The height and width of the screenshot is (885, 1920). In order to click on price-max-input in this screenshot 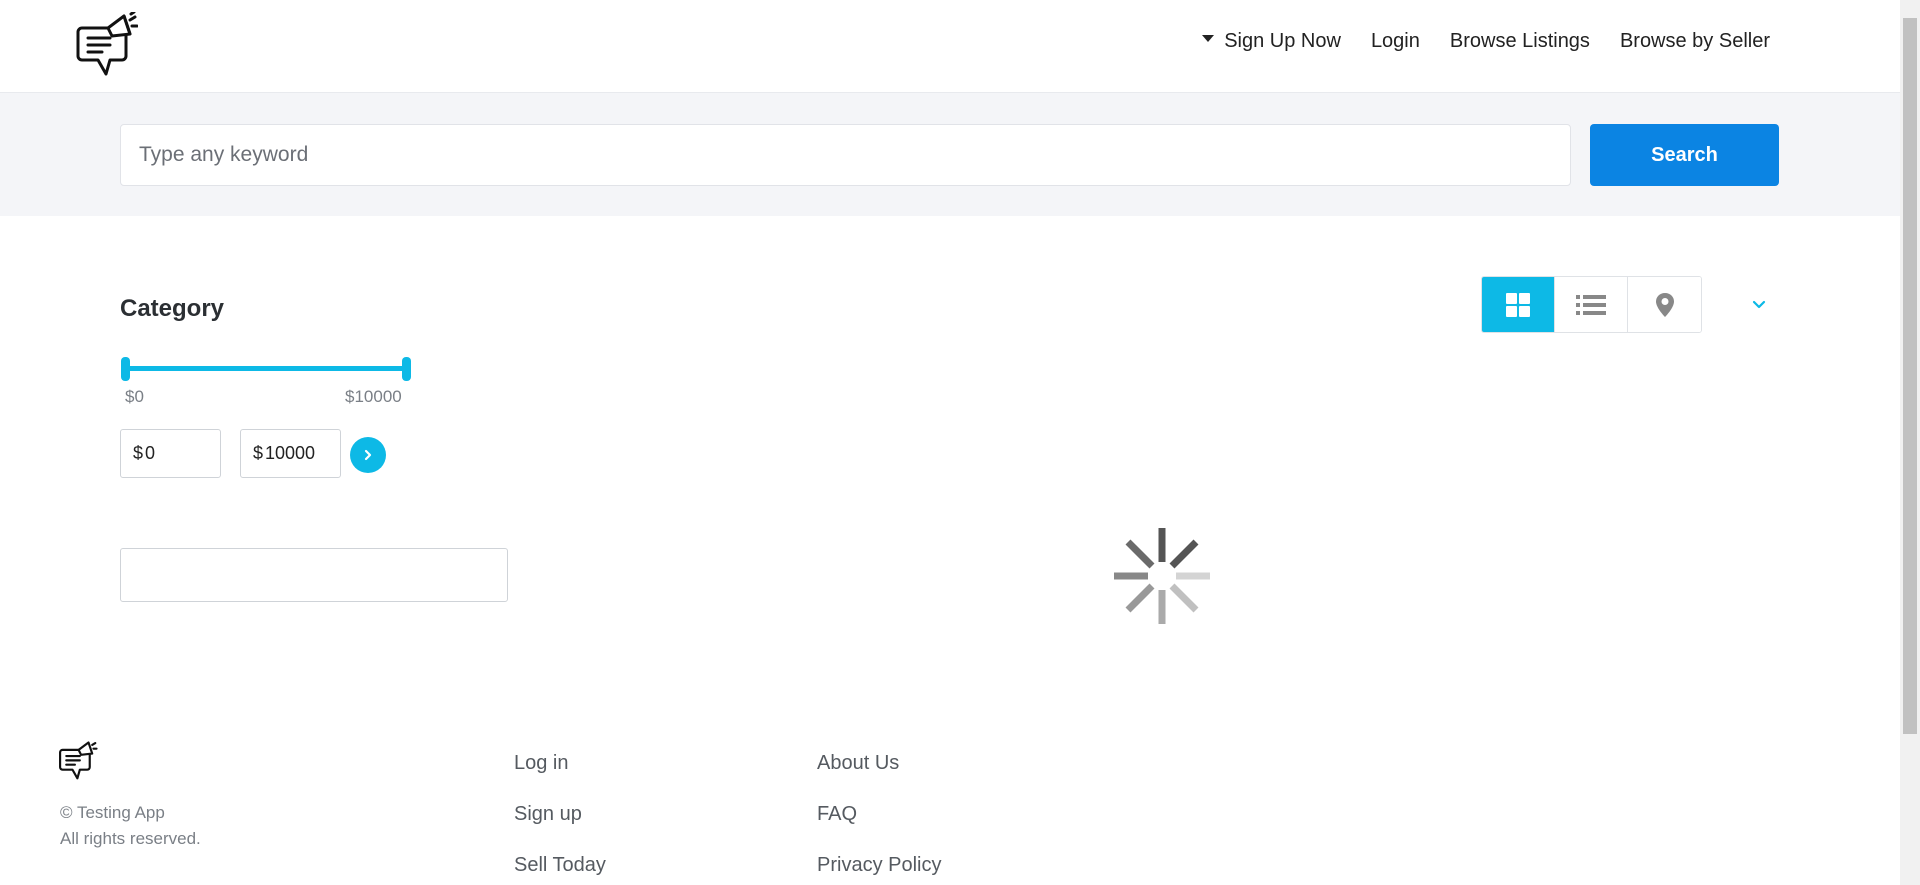, I will do `click(300, 453)`.